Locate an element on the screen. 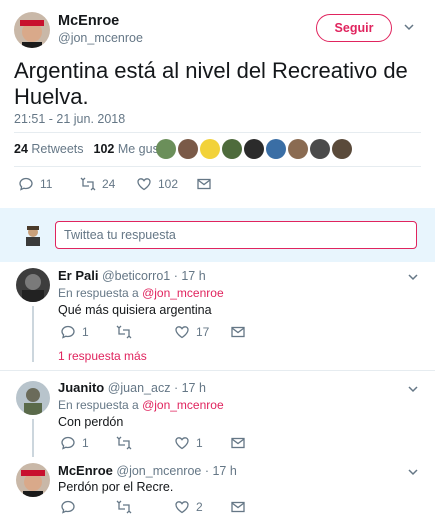 The height and width of the screenshot is (523, 435). reply-text: Con perdón is located at coordinates (91, 422).